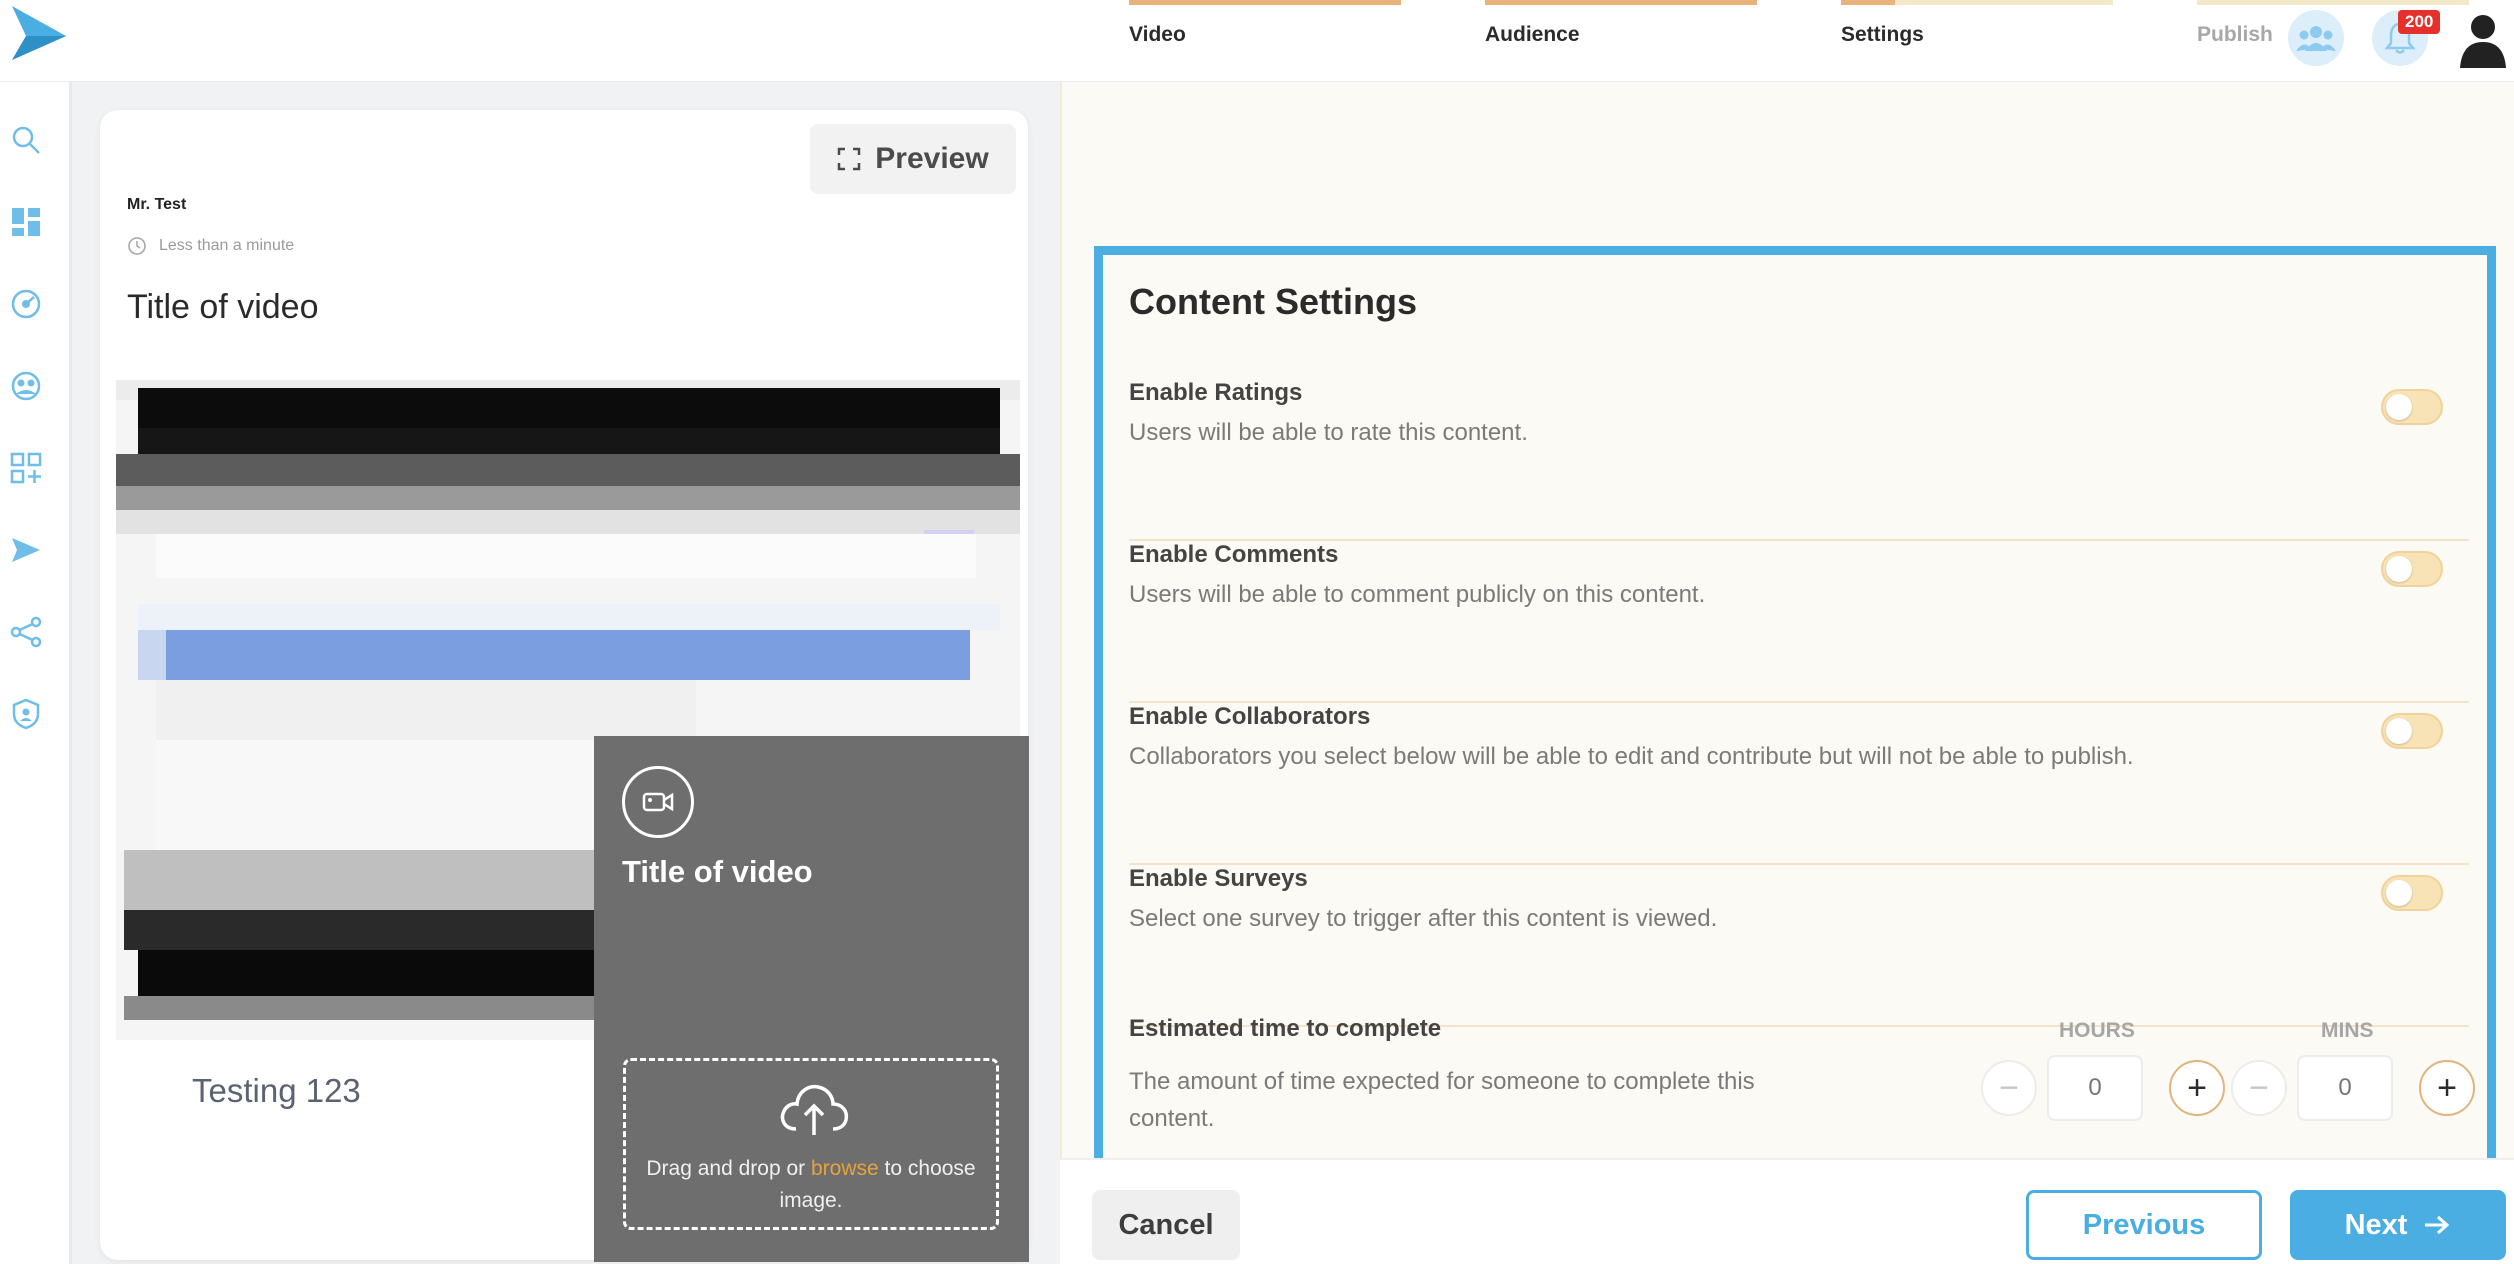  What do you see at coordinates (2197, 1088) in the screenshot?
I see `hours-increment-button: +` at bounding box center [2197, 1088].